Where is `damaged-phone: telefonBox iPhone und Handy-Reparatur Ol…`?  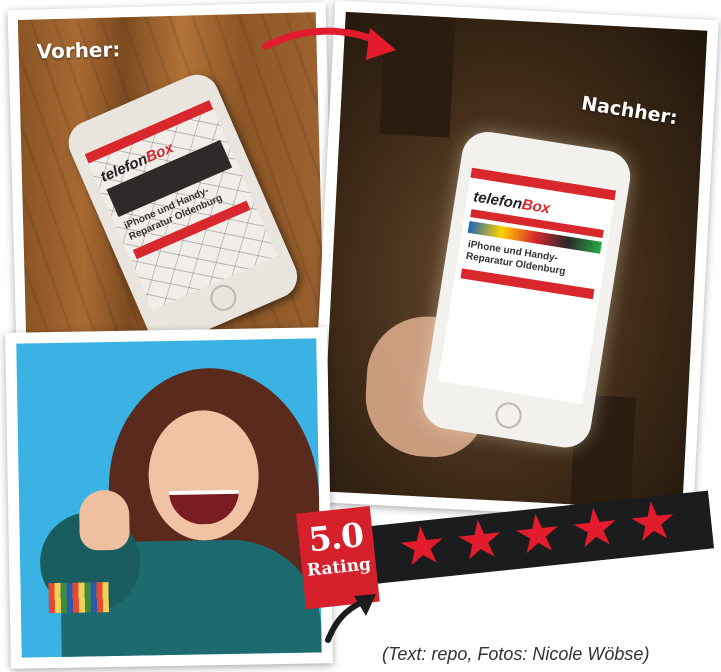 damaged-phone: telefonBox iPhone und Handy-Reparatur Ol… is located at coordinates (183, 204).